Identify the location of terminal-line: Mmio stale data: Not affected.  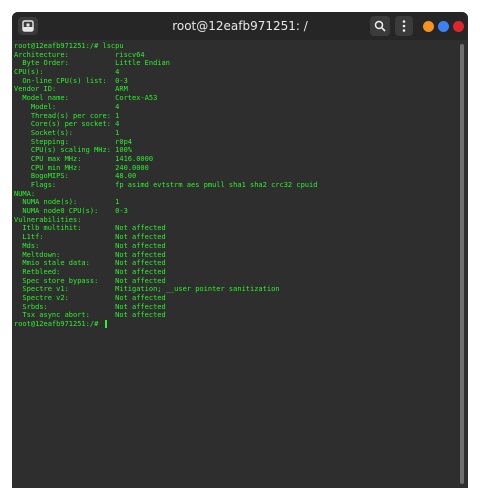
(90, 263).